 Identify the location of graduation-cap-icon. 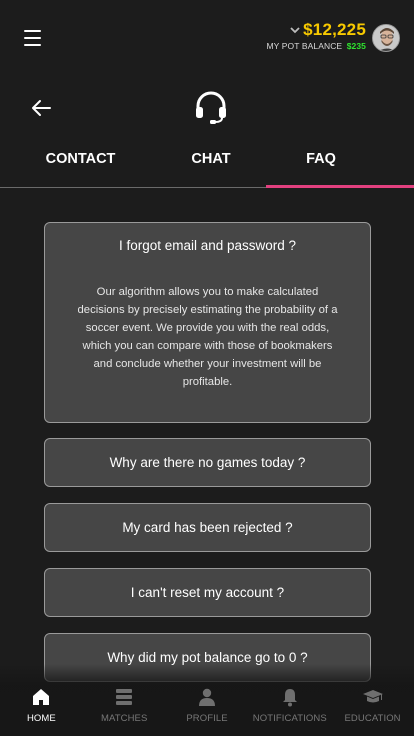
(372, 696).